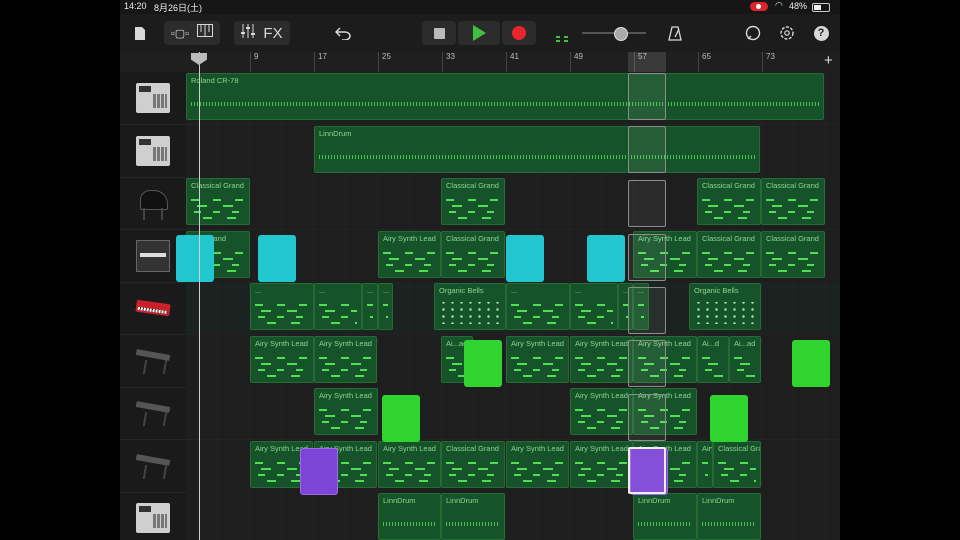 This screenshot has width=960, height=540. I want to click on metronome-icon, so click(675, 33).